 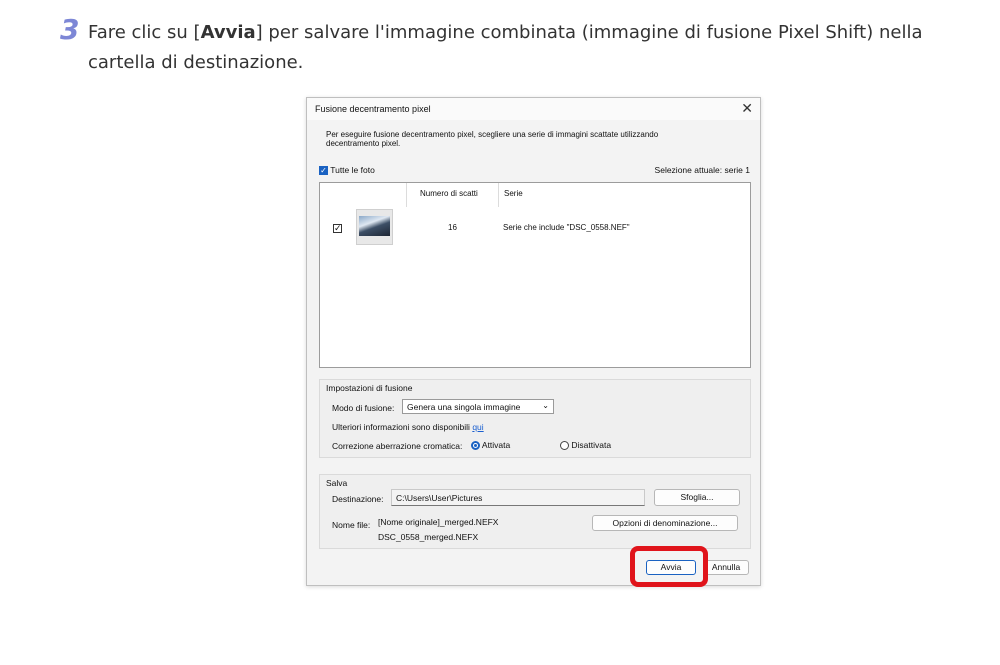 I want to click on column-header-count: Numero di scatti, so click(x=449, y=193).